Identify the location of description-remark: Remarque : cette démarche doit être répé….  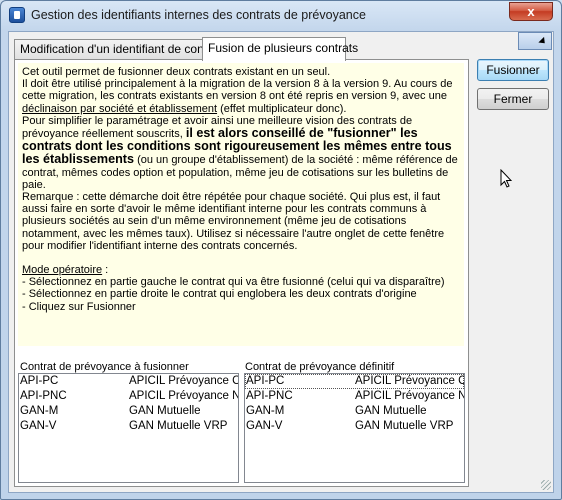
(233, 221).